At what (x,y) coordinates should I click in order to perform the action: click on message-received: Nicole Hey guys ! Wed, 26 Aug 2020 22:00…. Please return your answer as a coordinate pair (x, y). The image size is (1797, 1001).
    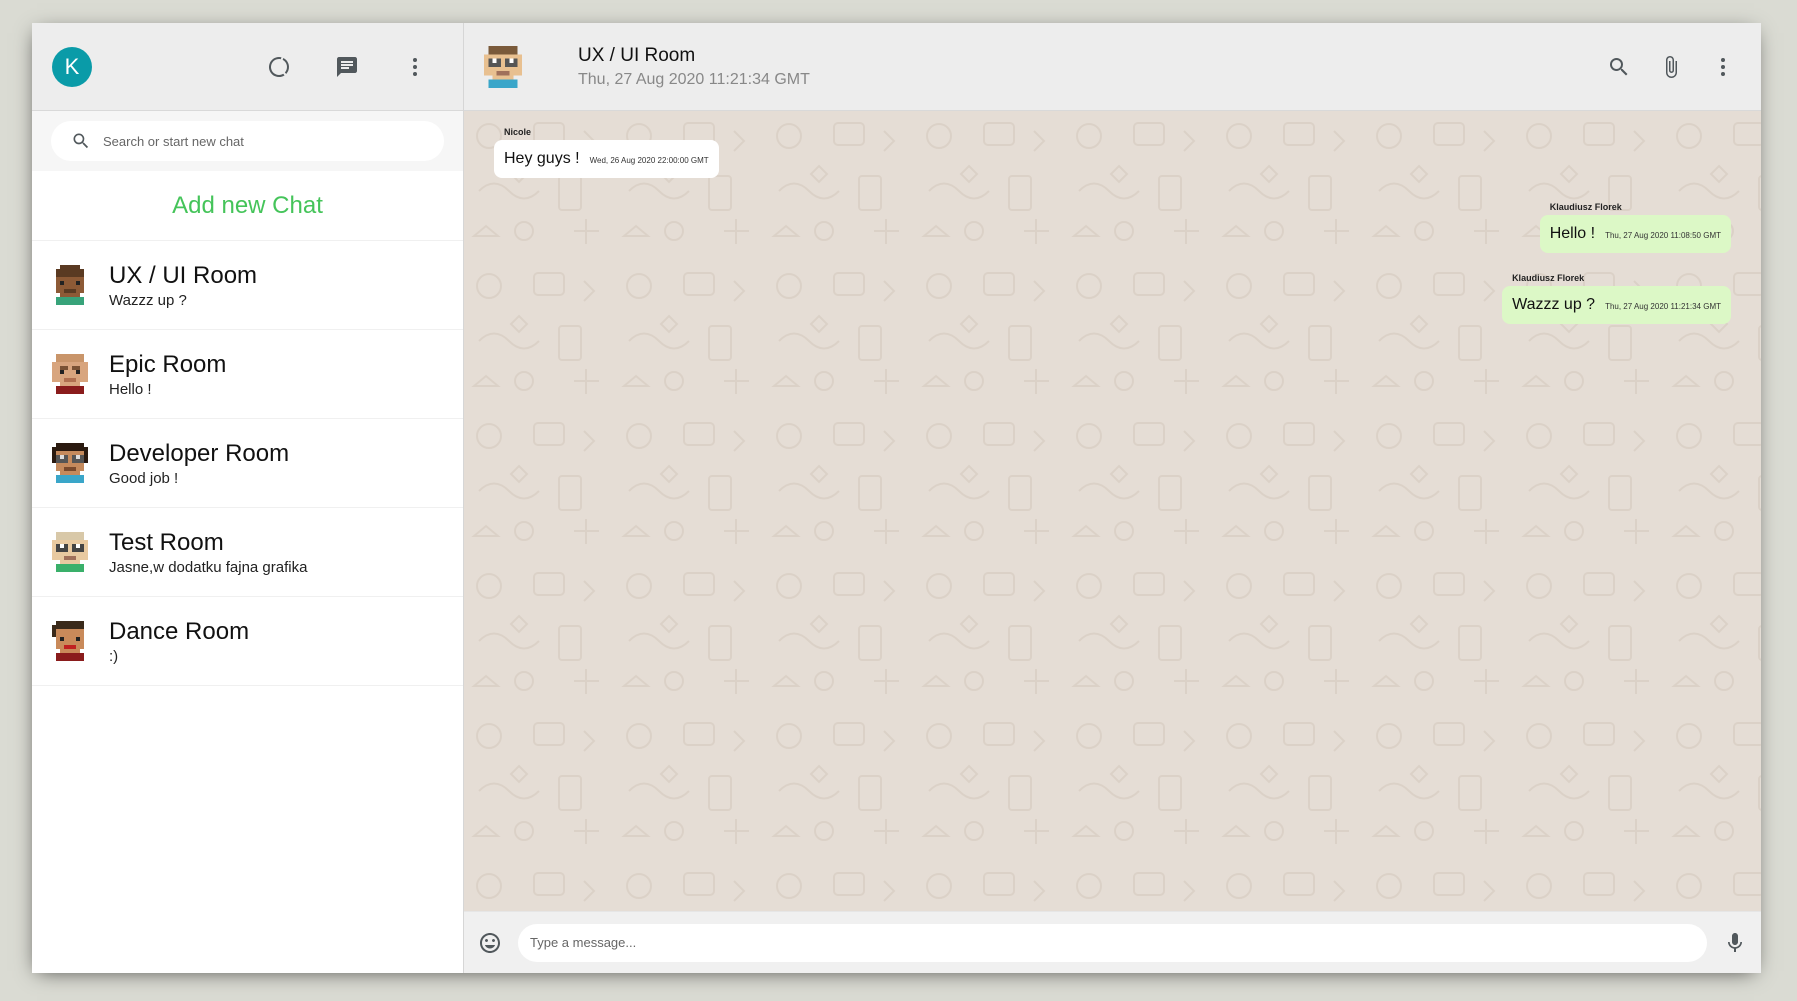
    Looking at the image, I should click on (606, 149).